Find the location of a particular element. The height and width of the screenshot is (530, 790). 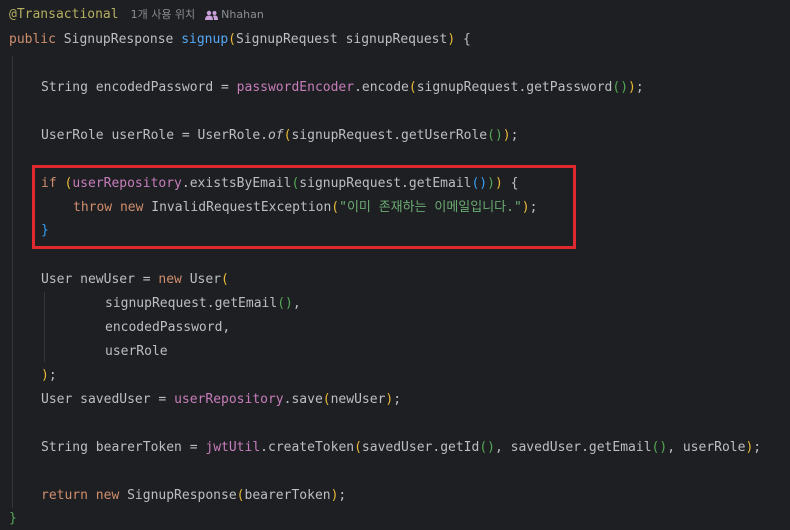

code-text: .encode is located at coordinates (381, 87).